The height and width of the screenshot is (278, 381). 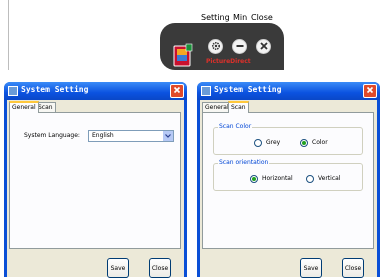 I want to click on scan-orientation-group: Scan orientation Horizontal Vertical, so click(x=288, y=175).